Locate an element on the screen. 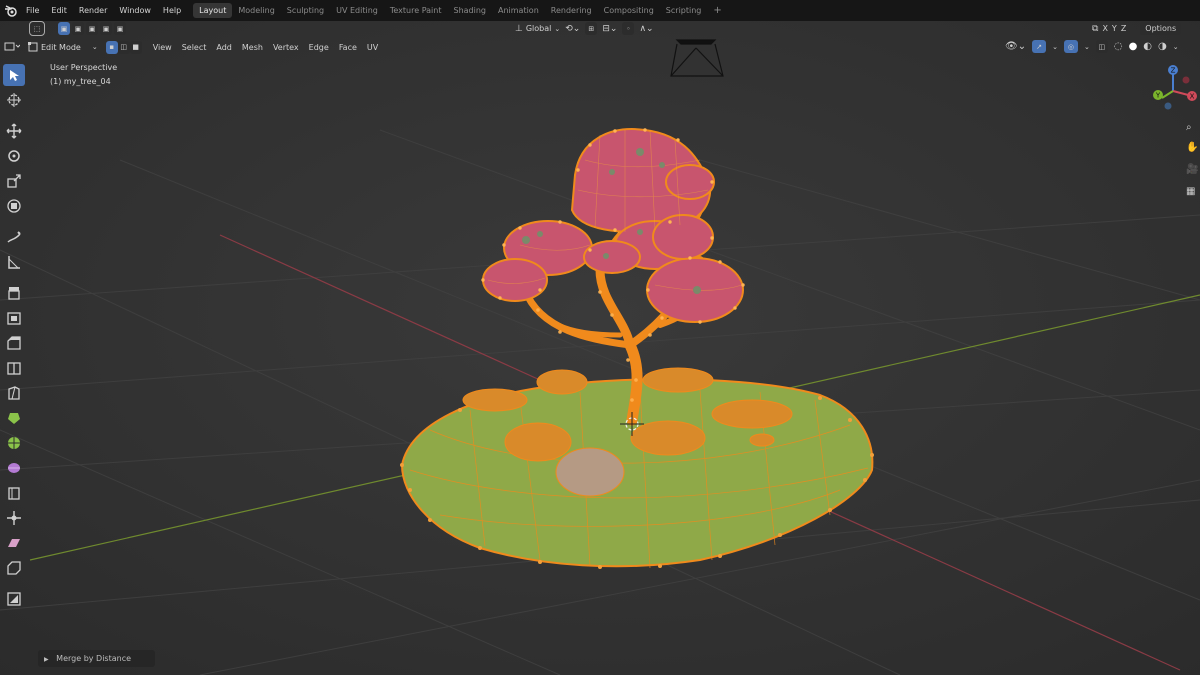 The height and width of the screenshot is (675, 1200). bevel-icon is located at coordinates (14, 343).